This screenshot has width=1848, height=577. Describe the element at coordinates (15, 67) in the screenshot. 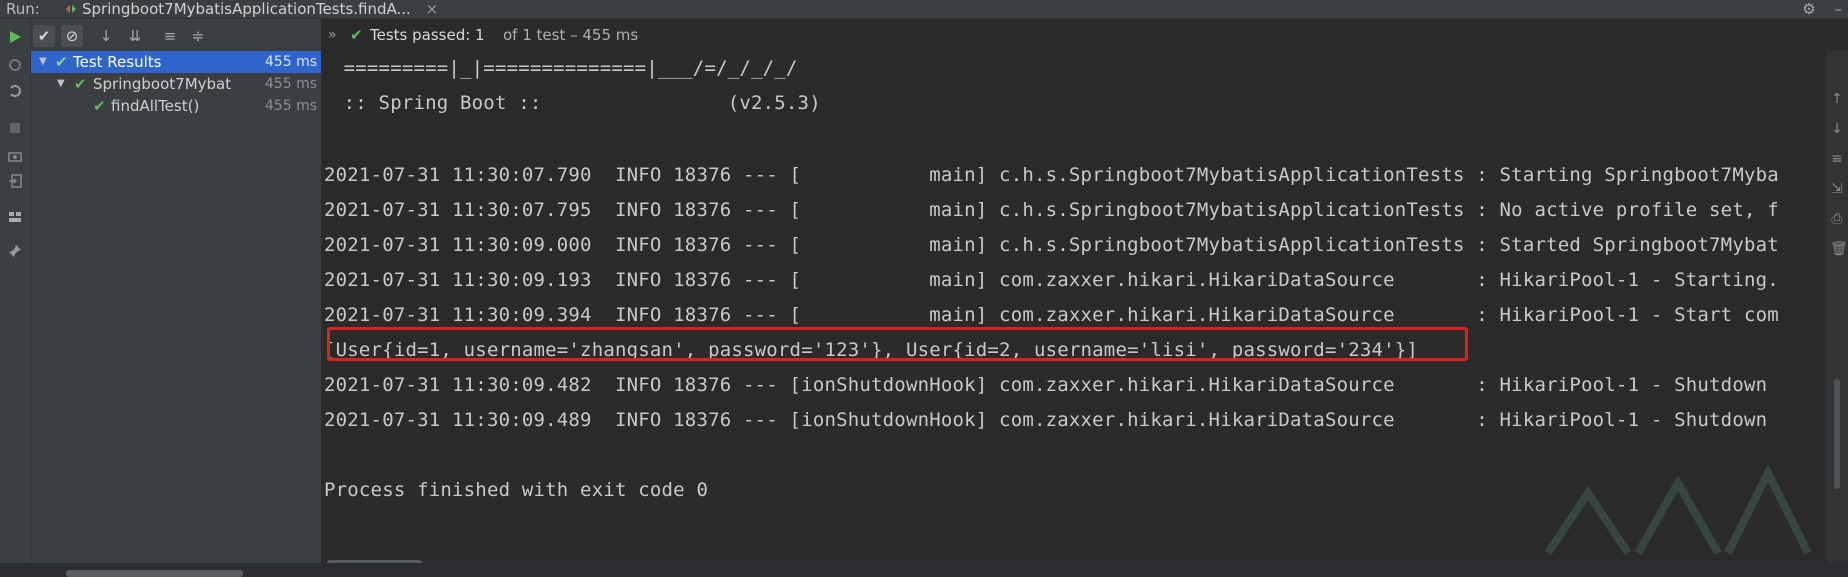

I see `rerun-failed-icon` at that location.